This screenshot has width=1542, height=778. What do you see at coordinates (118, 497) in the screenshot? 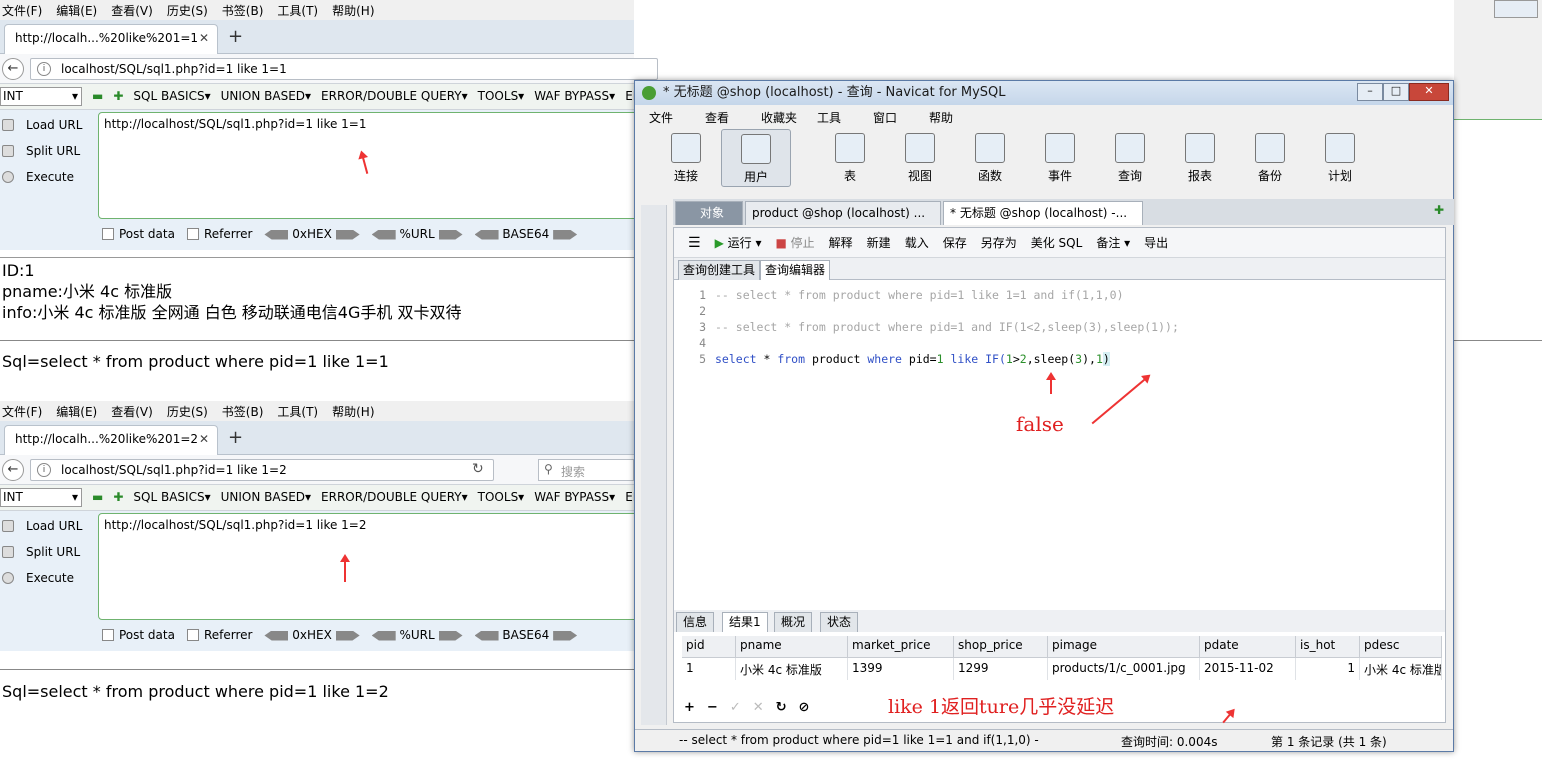
I see `plus-icon: ✚` at bounding box center [118, 497].